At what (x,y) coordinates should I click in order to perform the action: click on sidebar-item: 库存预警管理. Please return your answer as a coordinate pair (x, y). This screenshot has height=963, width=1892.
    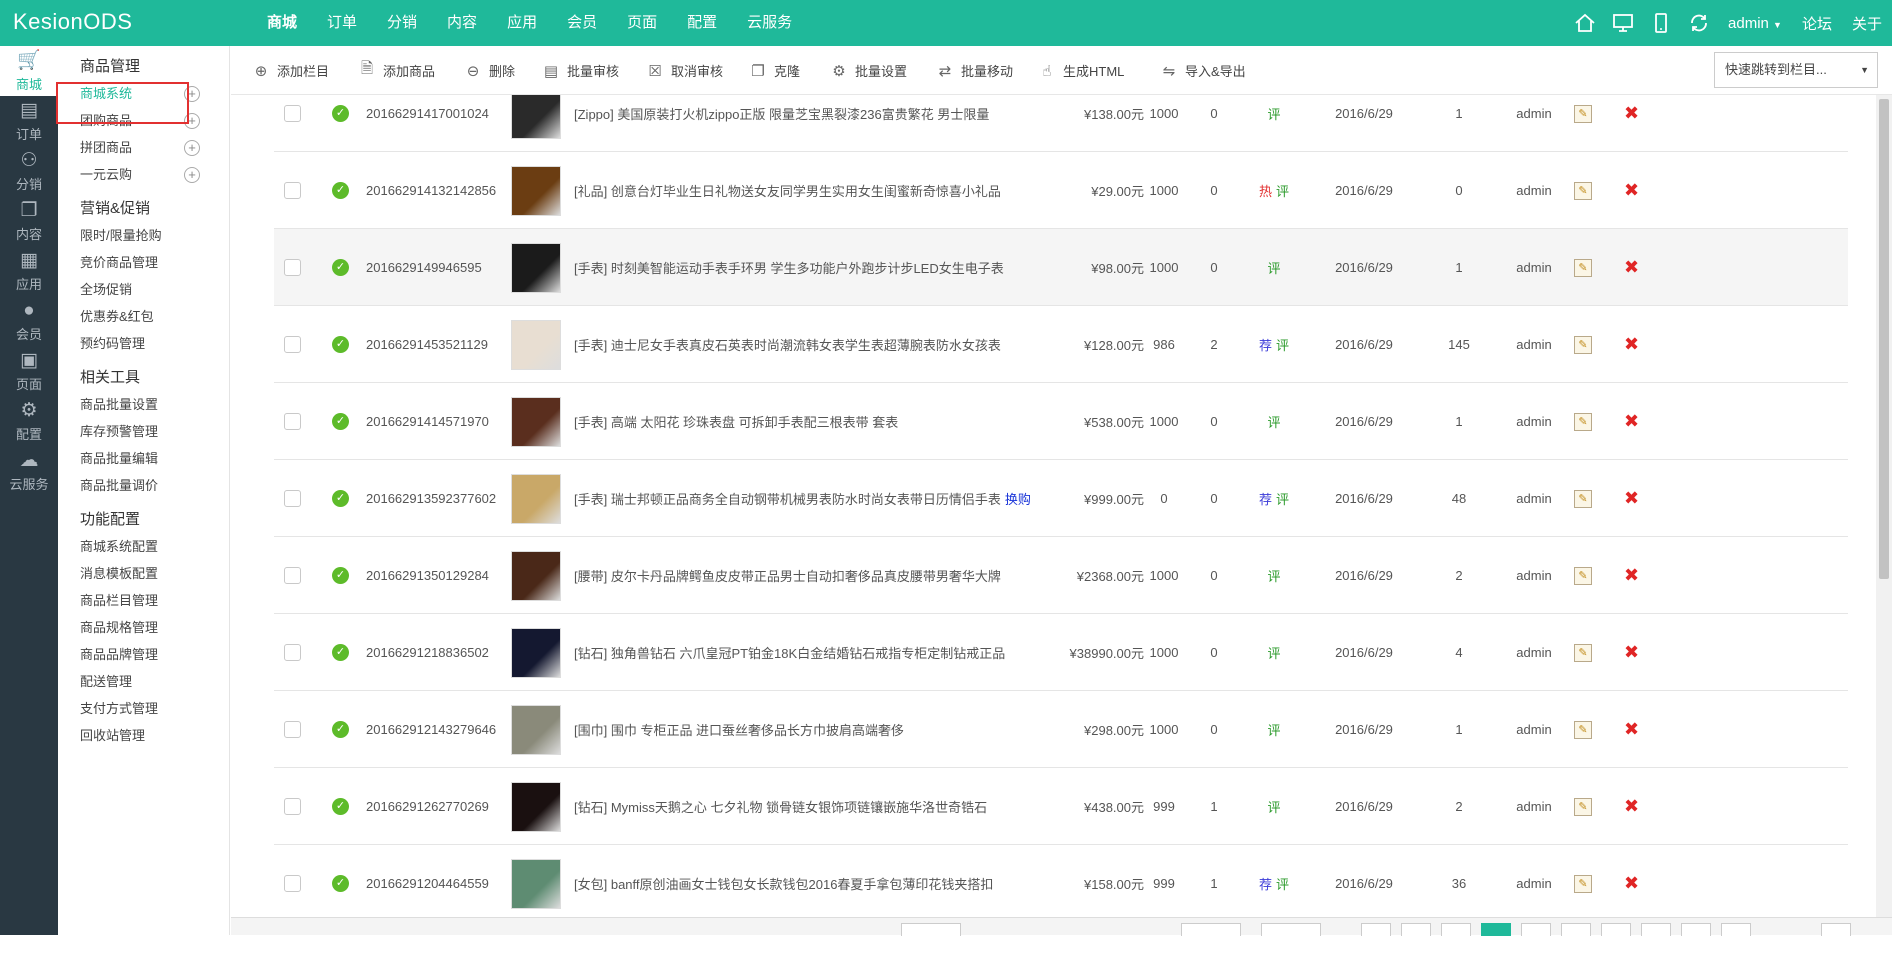
    Looking at the image, I should click on (154, 431).